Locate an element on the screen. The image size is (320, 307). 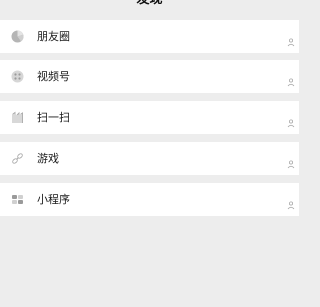
top-bar: 发现 is located at coordinates (149, 6).